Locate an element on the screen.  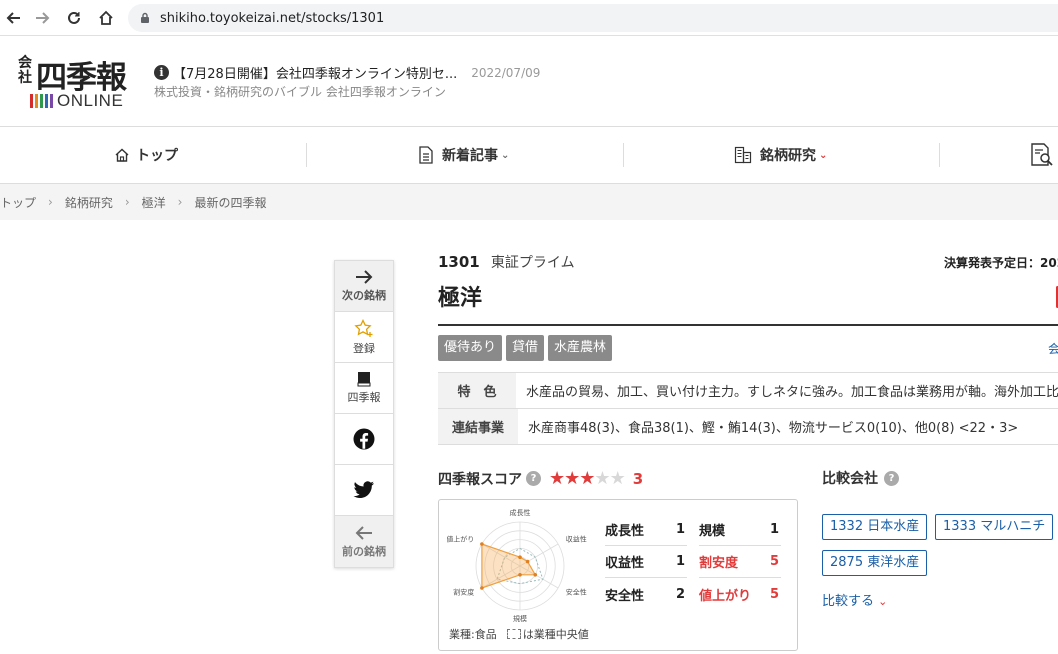
sector-note: 業種:食品 は業種中央値 is located at coordinates (519, 634).